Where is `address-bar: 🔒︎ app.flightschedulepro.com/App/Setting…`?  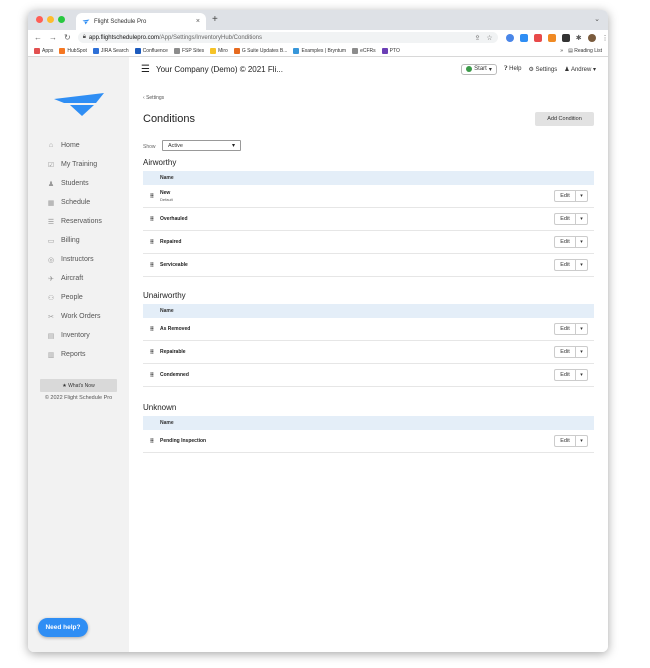
address-bar: 🔒︎ app.flightschedulepro.com/App/Setting… is located at coordinates (287, 37).